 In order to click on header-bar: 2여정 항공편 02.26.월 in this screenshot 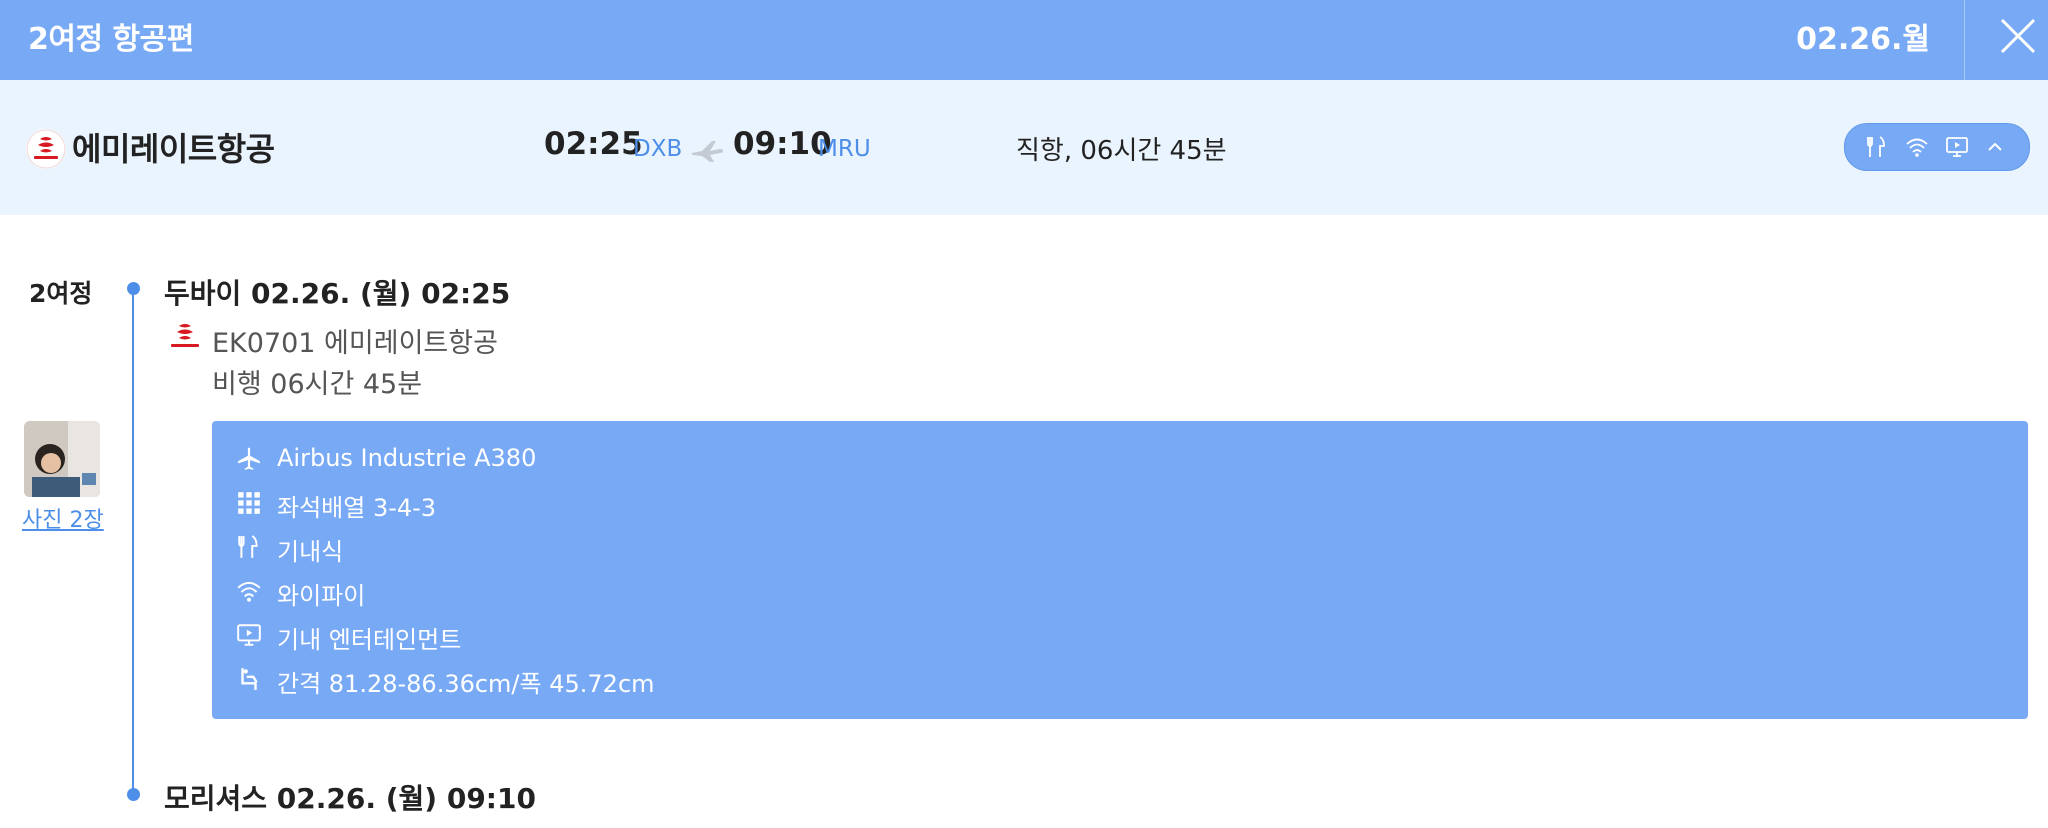, I will do `click(1024, 40)`.